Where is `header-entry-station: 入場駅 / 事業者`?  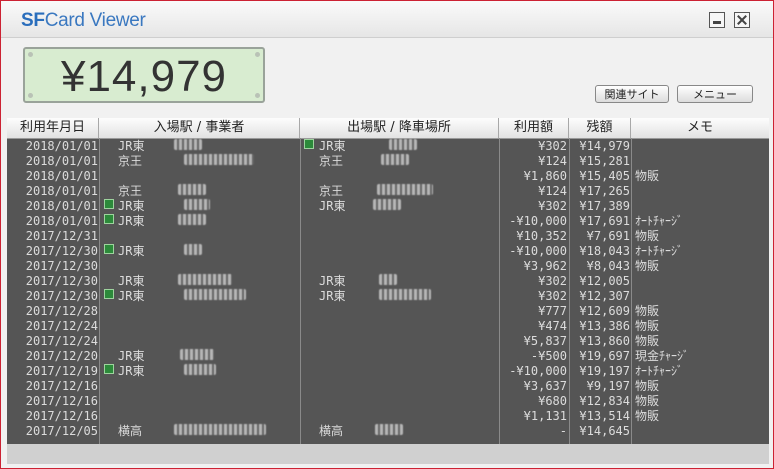 header-entry-station: 入場駅 / 事業者 is located at coordinates (199, 128).